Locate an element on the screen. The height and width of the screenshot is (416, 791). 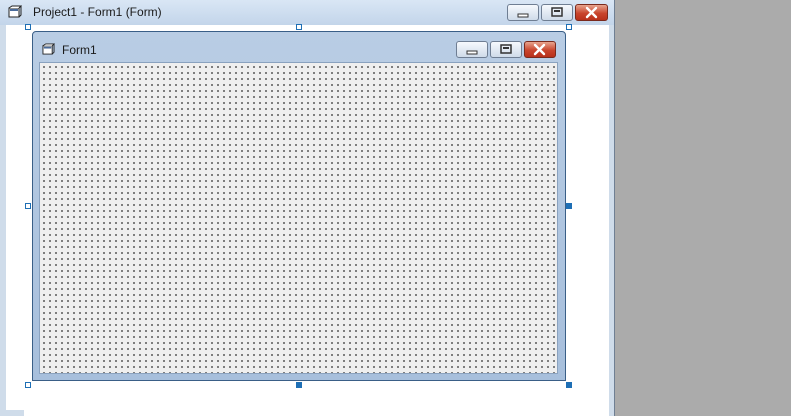
form1-minimize-button is located at coordinates (472, 49).